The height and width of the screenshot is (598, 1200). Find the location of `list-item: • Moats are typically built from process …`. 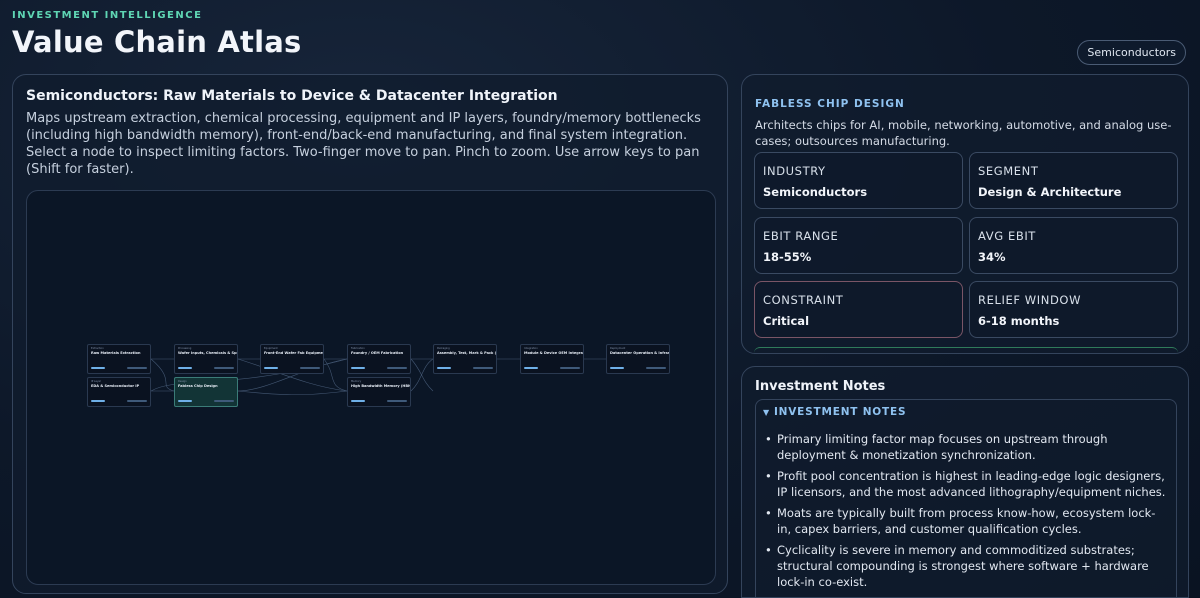

list-item: • Moats are typically built from process … is located at coordinates (960, 521).